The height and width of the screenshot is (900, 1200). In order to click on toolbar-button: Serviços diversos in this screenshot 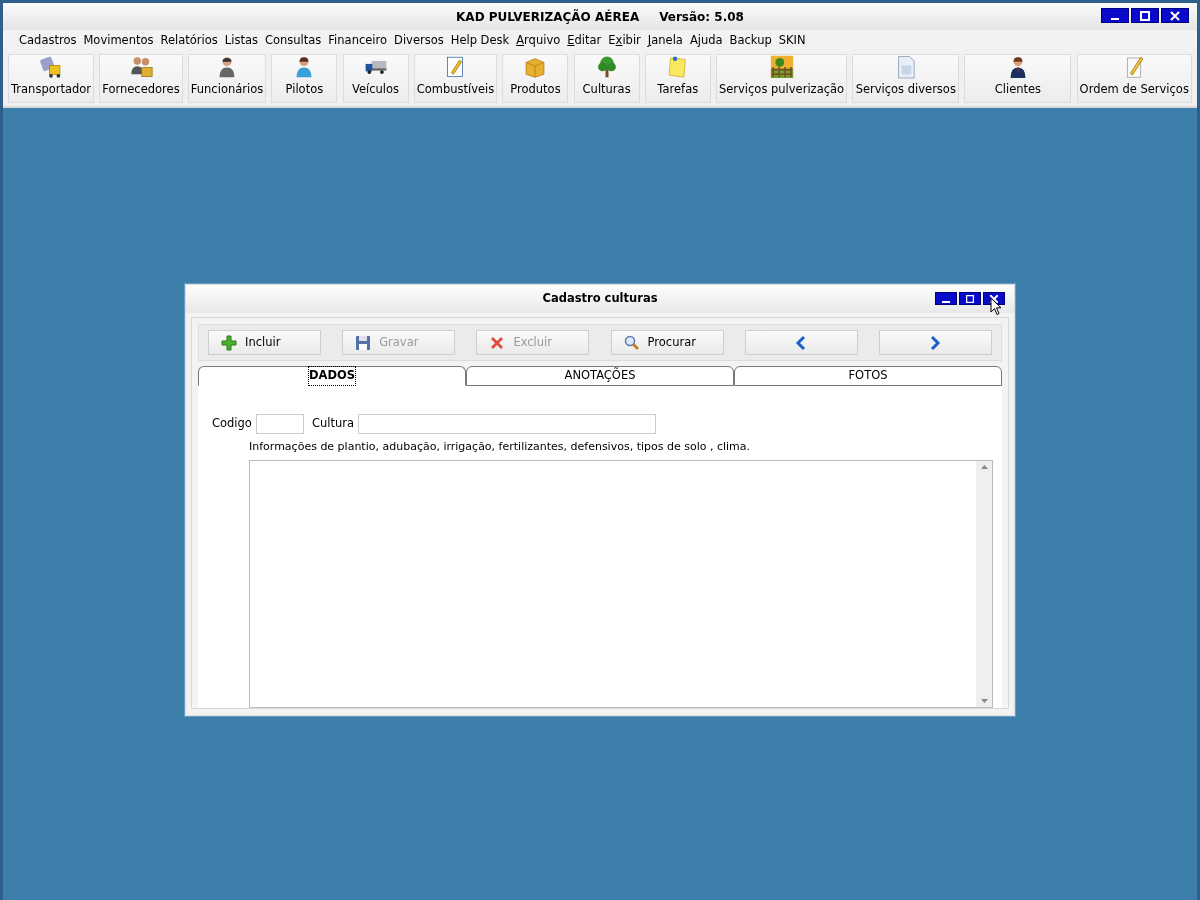, I will do `click(906, 78)`.